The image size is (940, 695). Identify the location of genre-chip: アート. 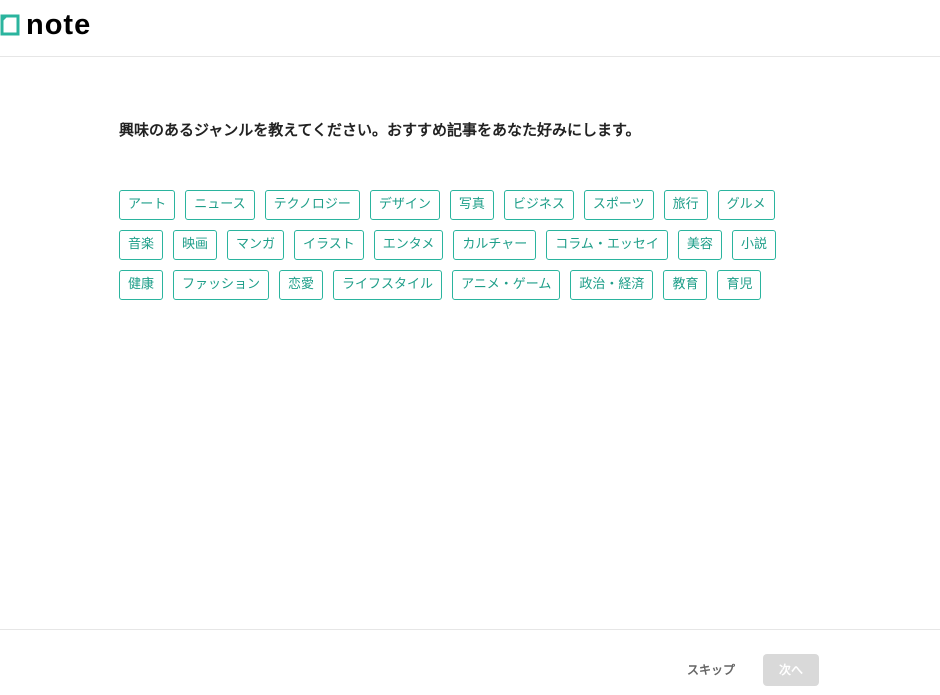
(147, 205).